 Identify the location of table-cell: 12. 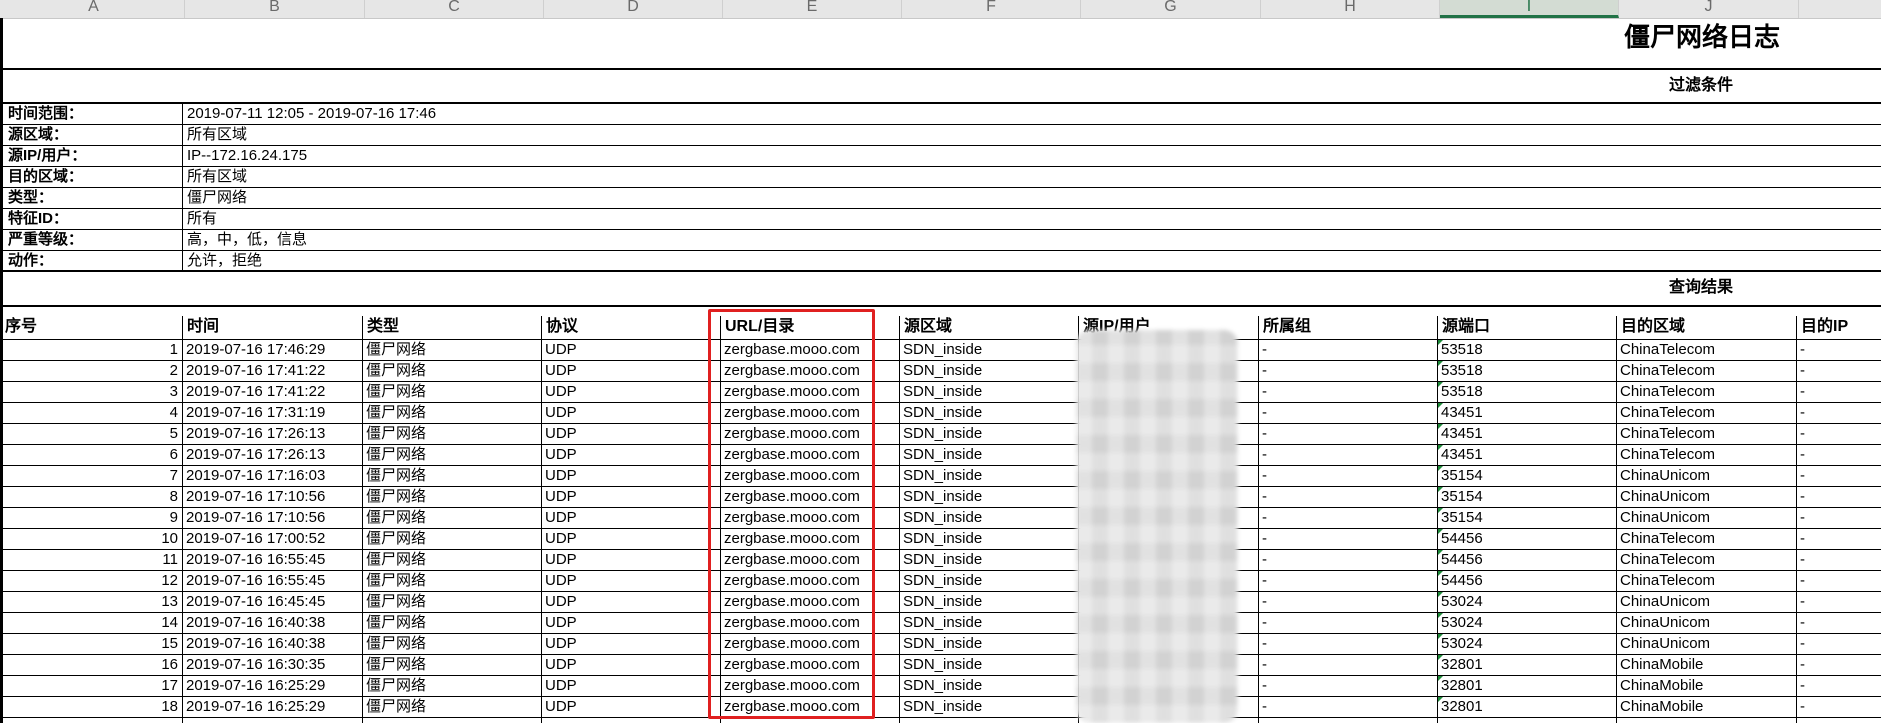
(89, 581).